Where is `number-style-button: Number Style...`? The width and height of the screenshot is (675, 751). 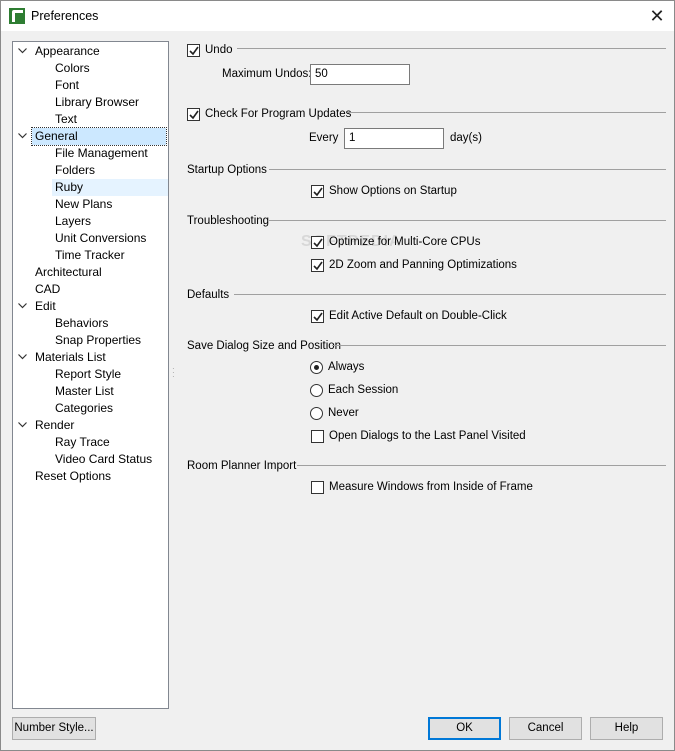
number-style-button: Number Style... is located at coordinates (54, 728).